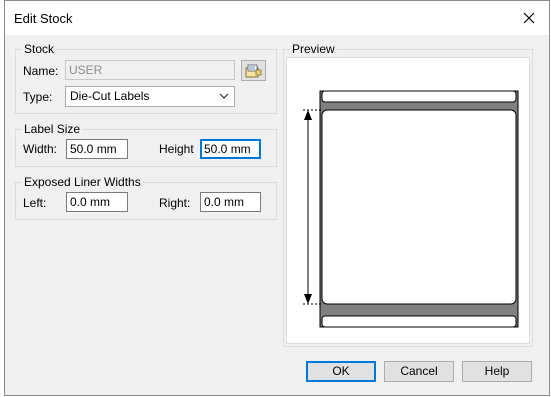 Image resolution: width=551 pixels, height=397 pixels. Describe the element at coordinates (313, 49) in the screenshot. I see `preview-group-label: Preview` at that location.